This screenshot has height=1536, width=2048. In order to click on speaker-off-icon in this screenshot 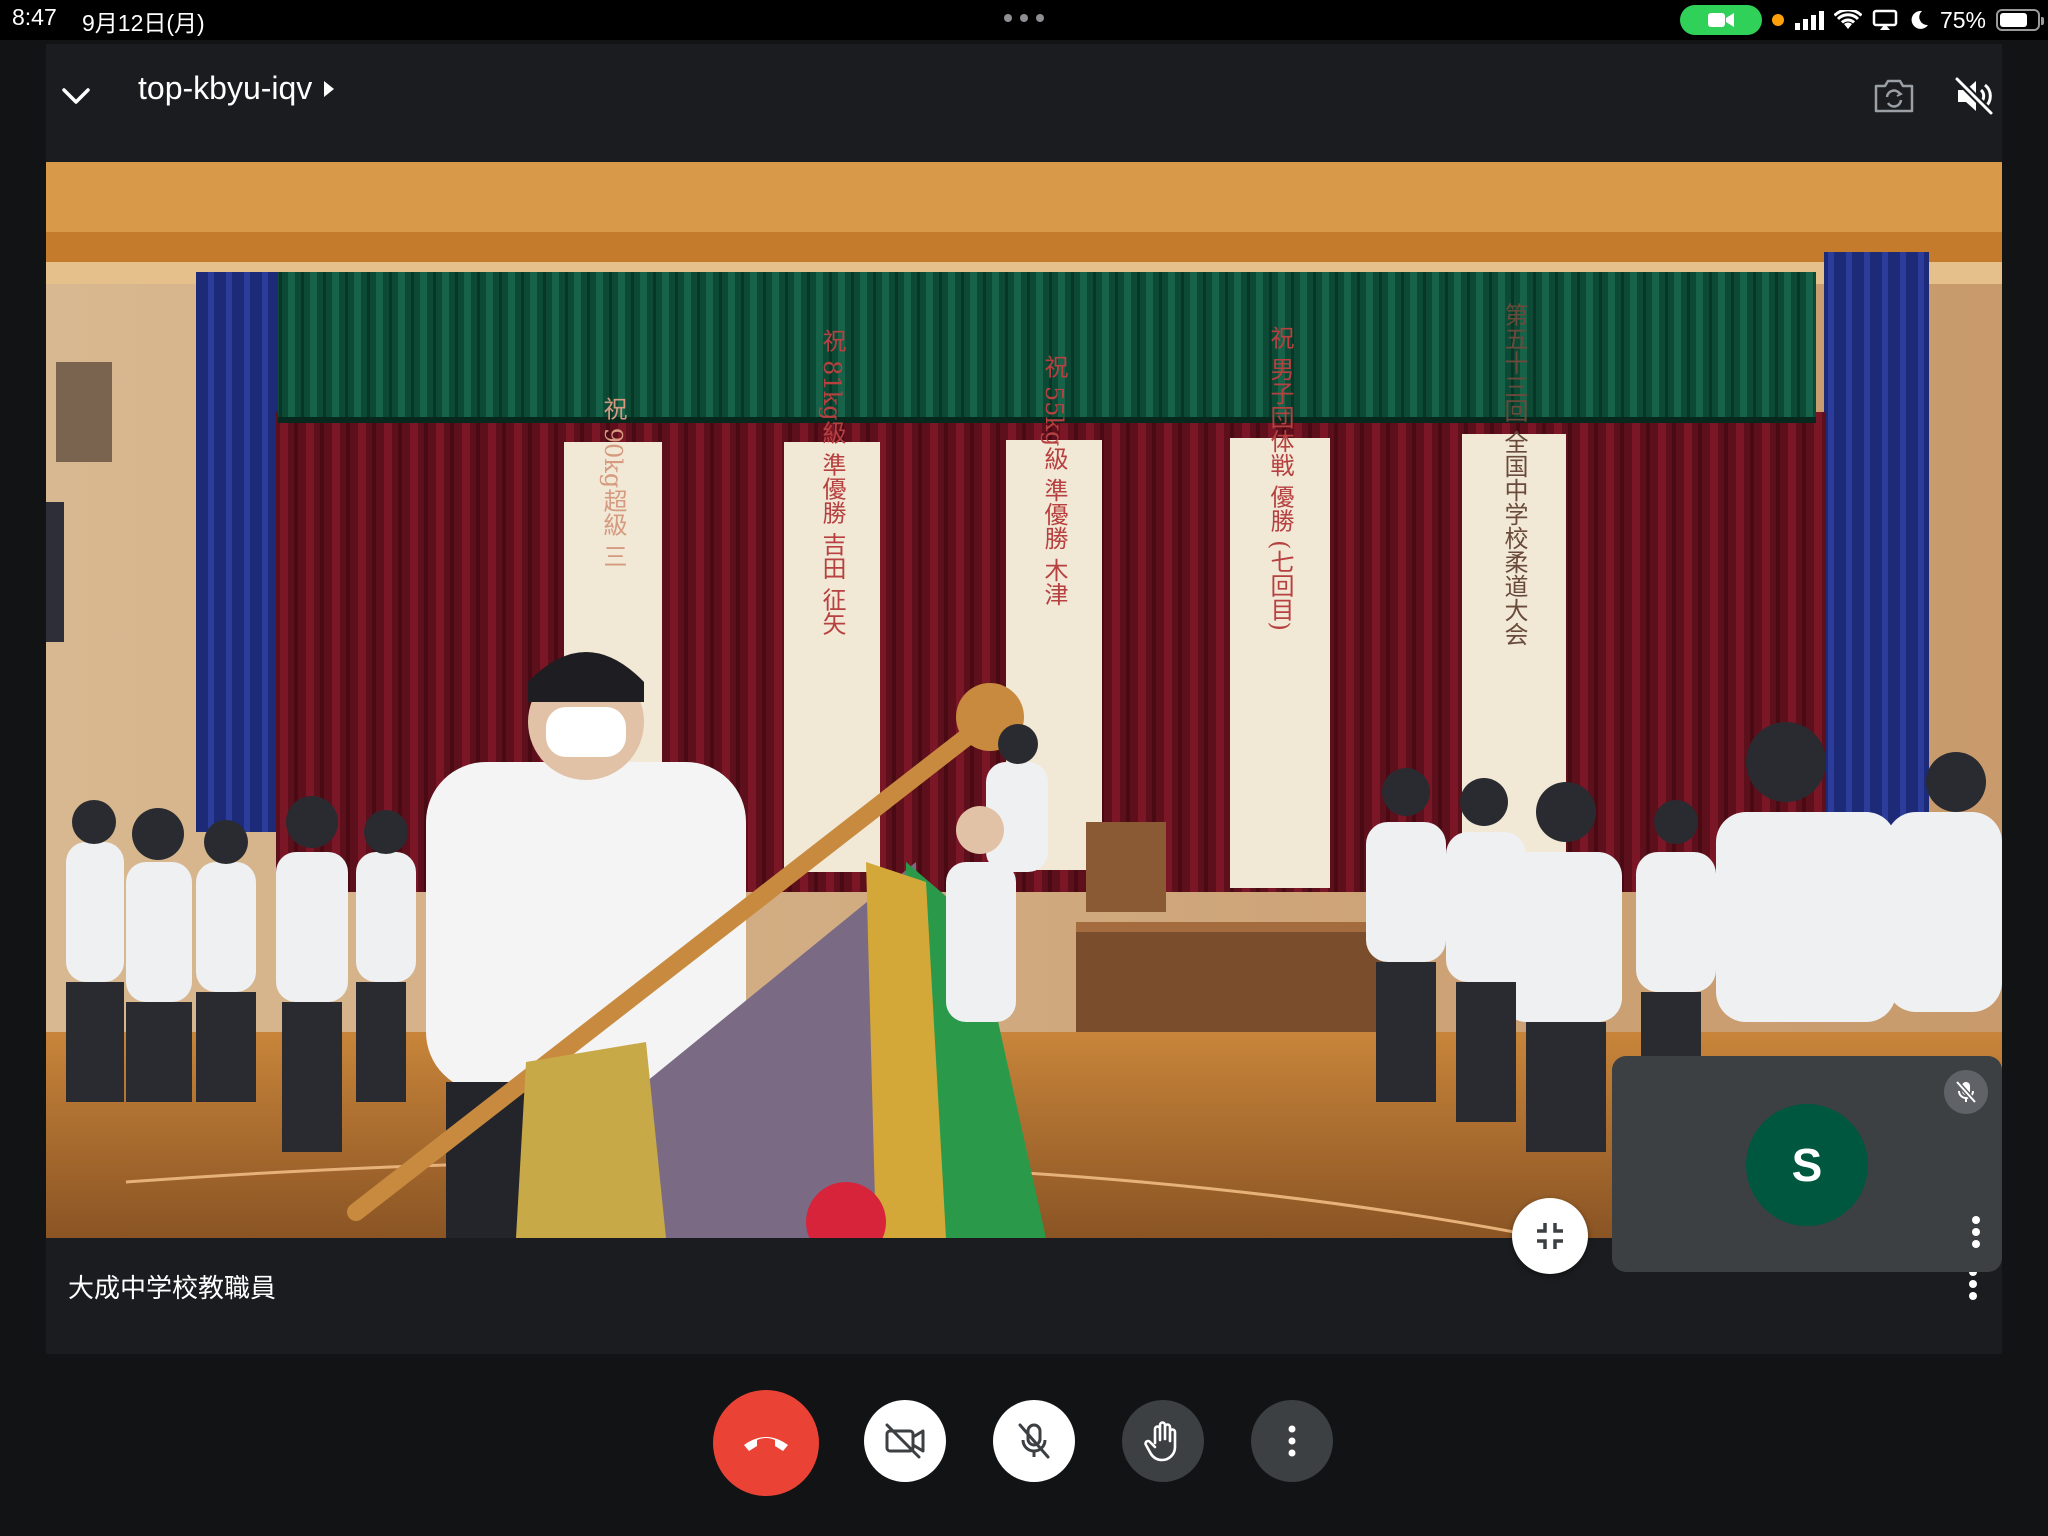, I will do `click(1974, 96)`.